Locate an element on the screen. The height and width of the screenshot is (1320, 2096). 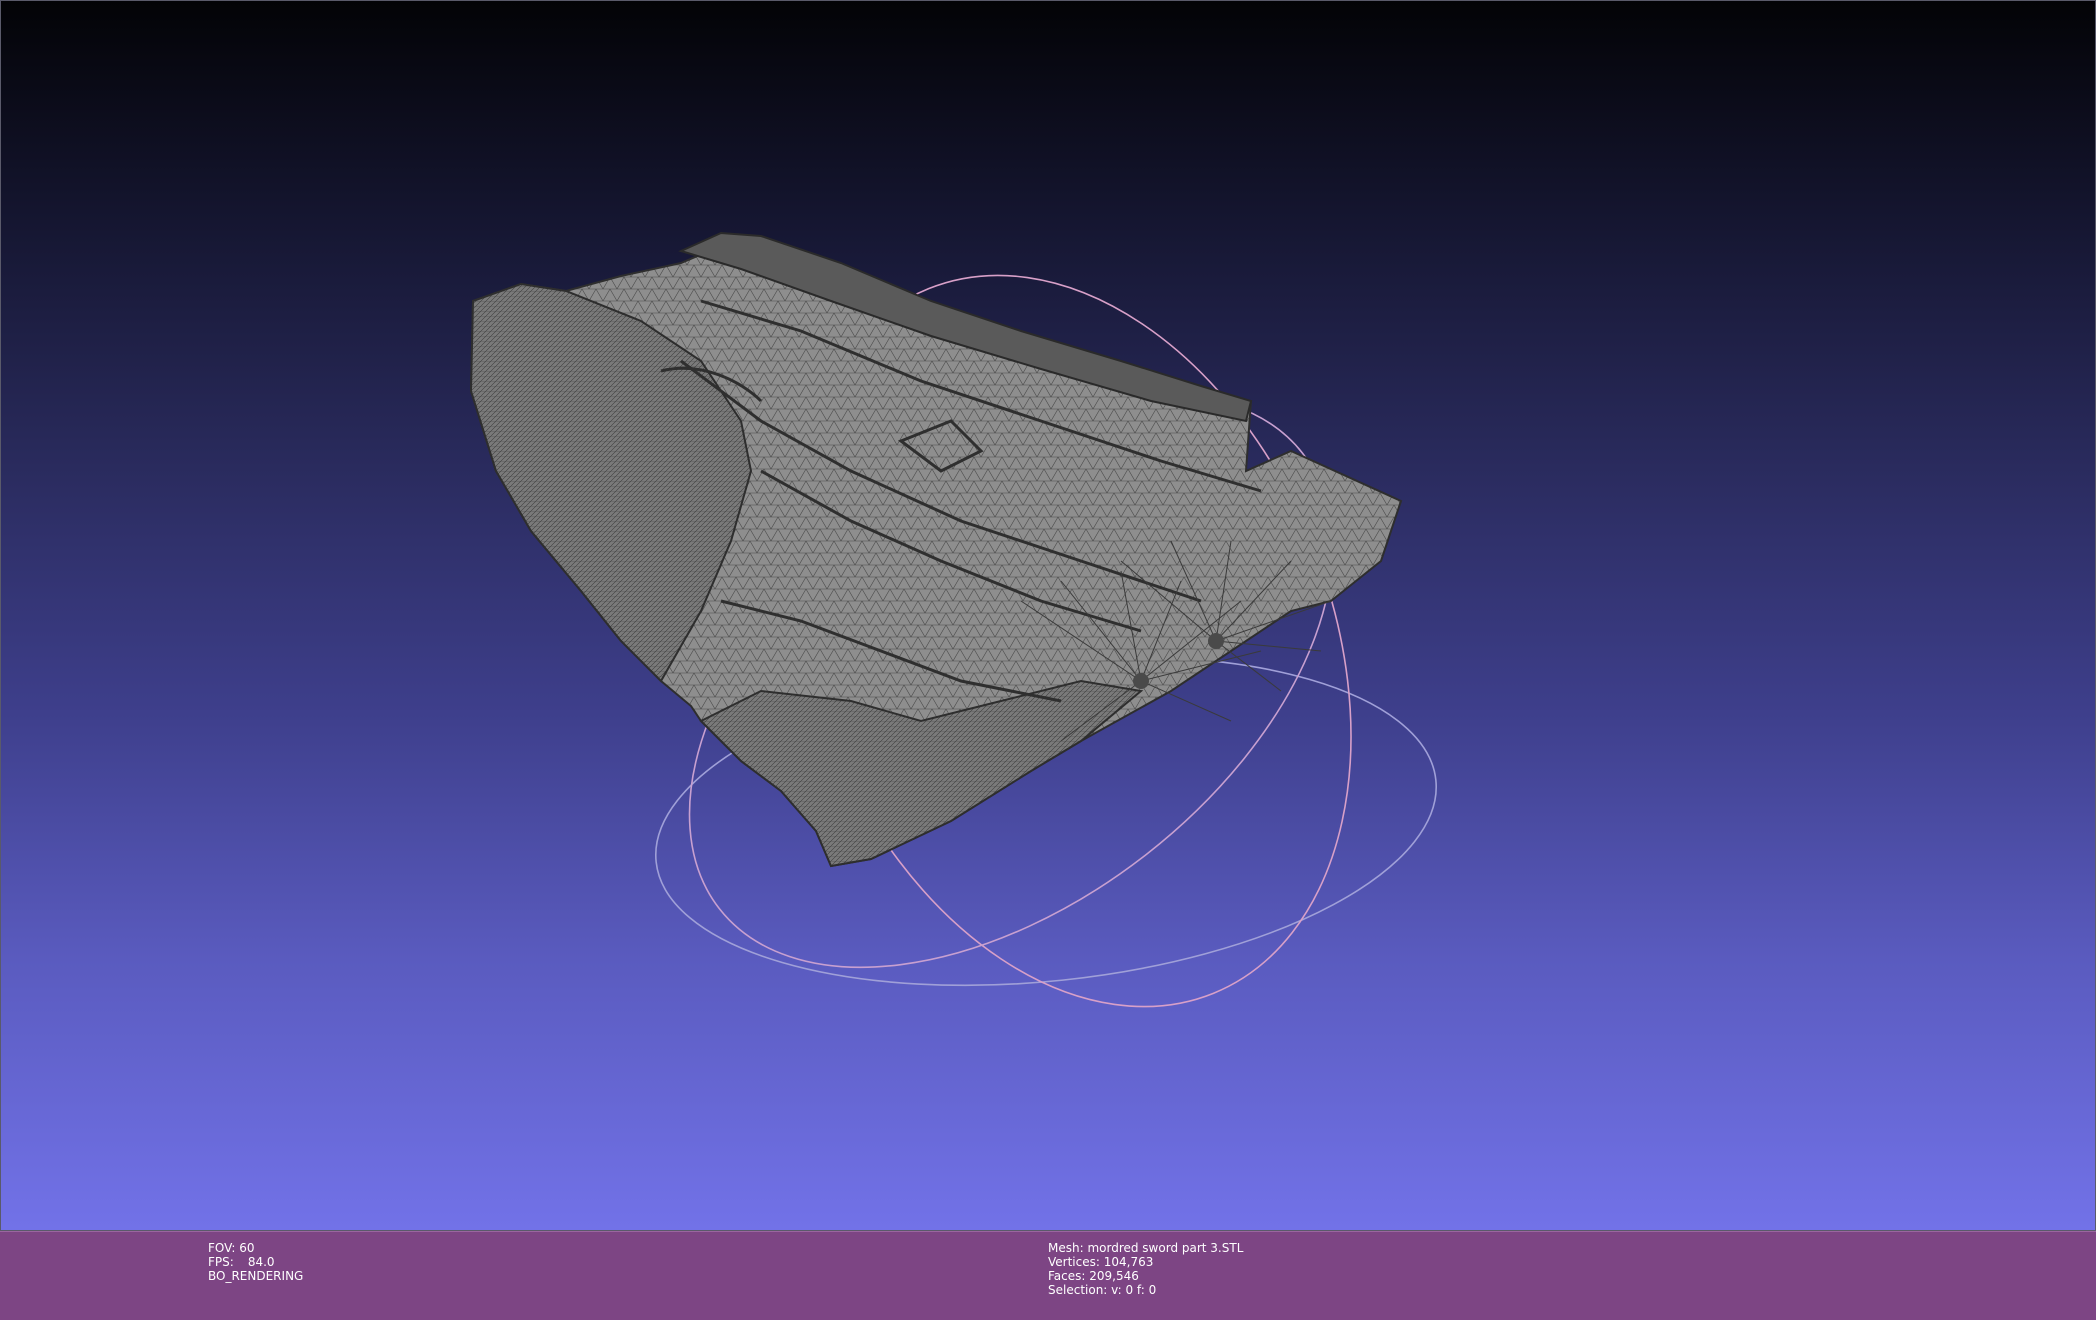
fps-value: 84.0 is located at coordinates (261, 1262).